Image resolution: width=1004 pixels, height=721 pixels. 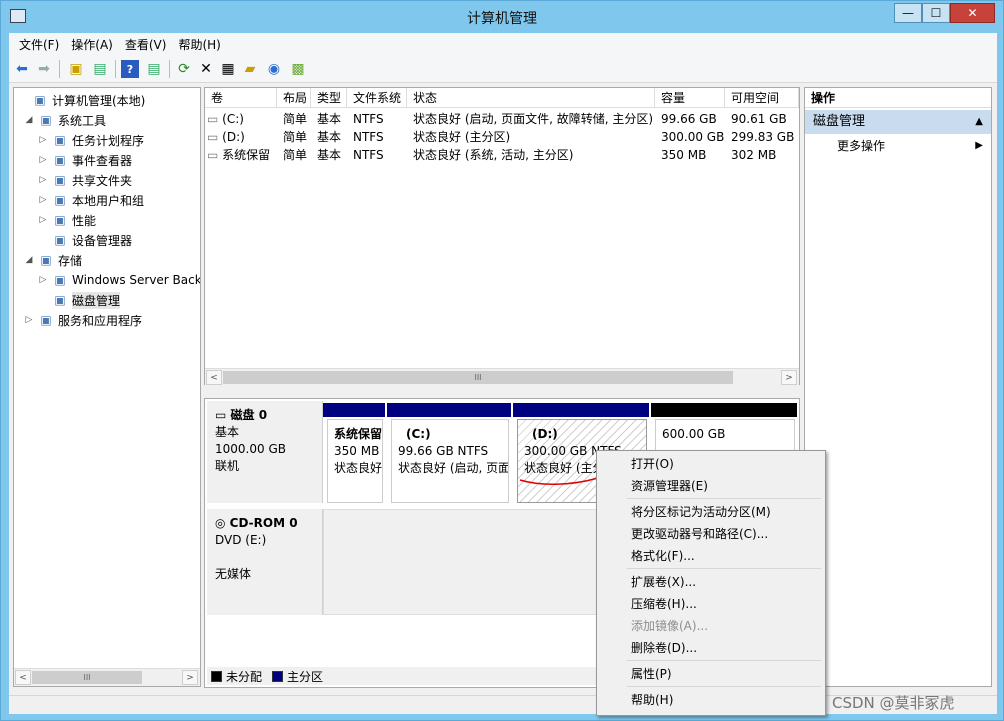 I want to click on annotation-overlay, so click(x=607, y=534).